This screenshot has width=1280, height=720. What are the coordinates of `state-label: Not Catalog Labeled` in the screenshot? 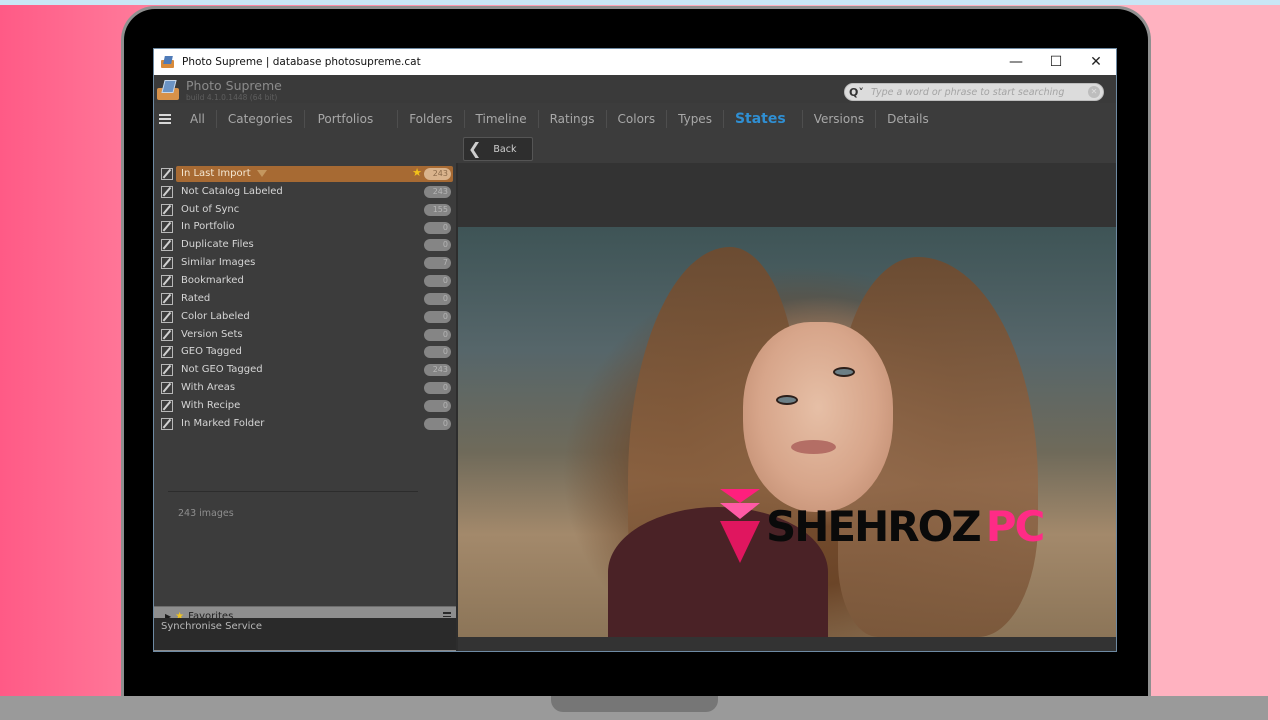 It's located at (232, 191).